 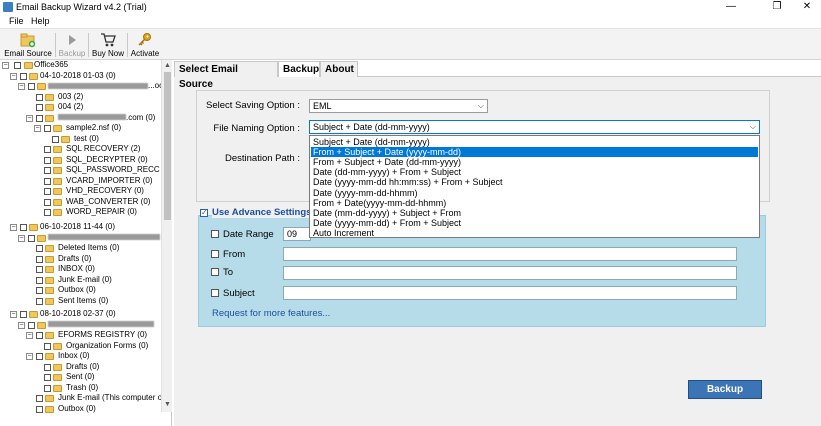 What do you see at coordinates (534, 233) in the screenshot?
I see `naming-option-item: Auto Increment` at bounding box center [534, 233].